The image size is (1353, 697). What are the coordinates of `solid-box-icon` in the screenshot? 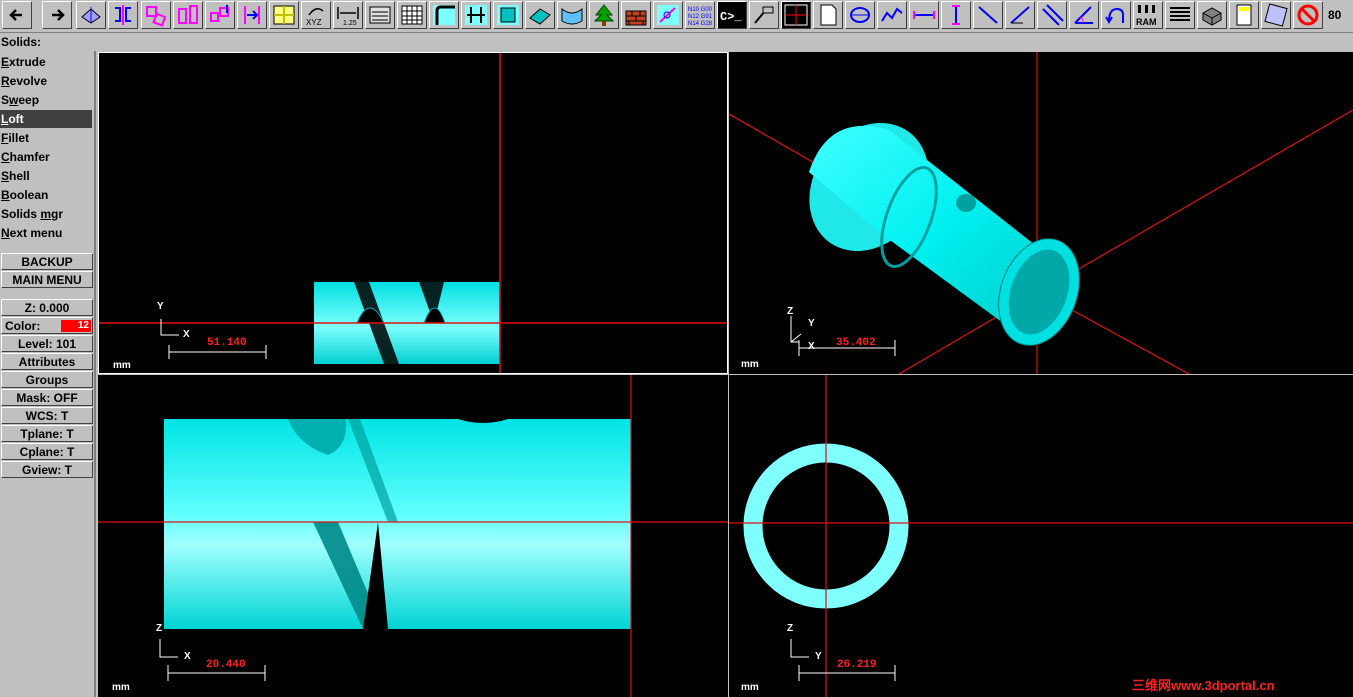 It's located at (1212, 15).